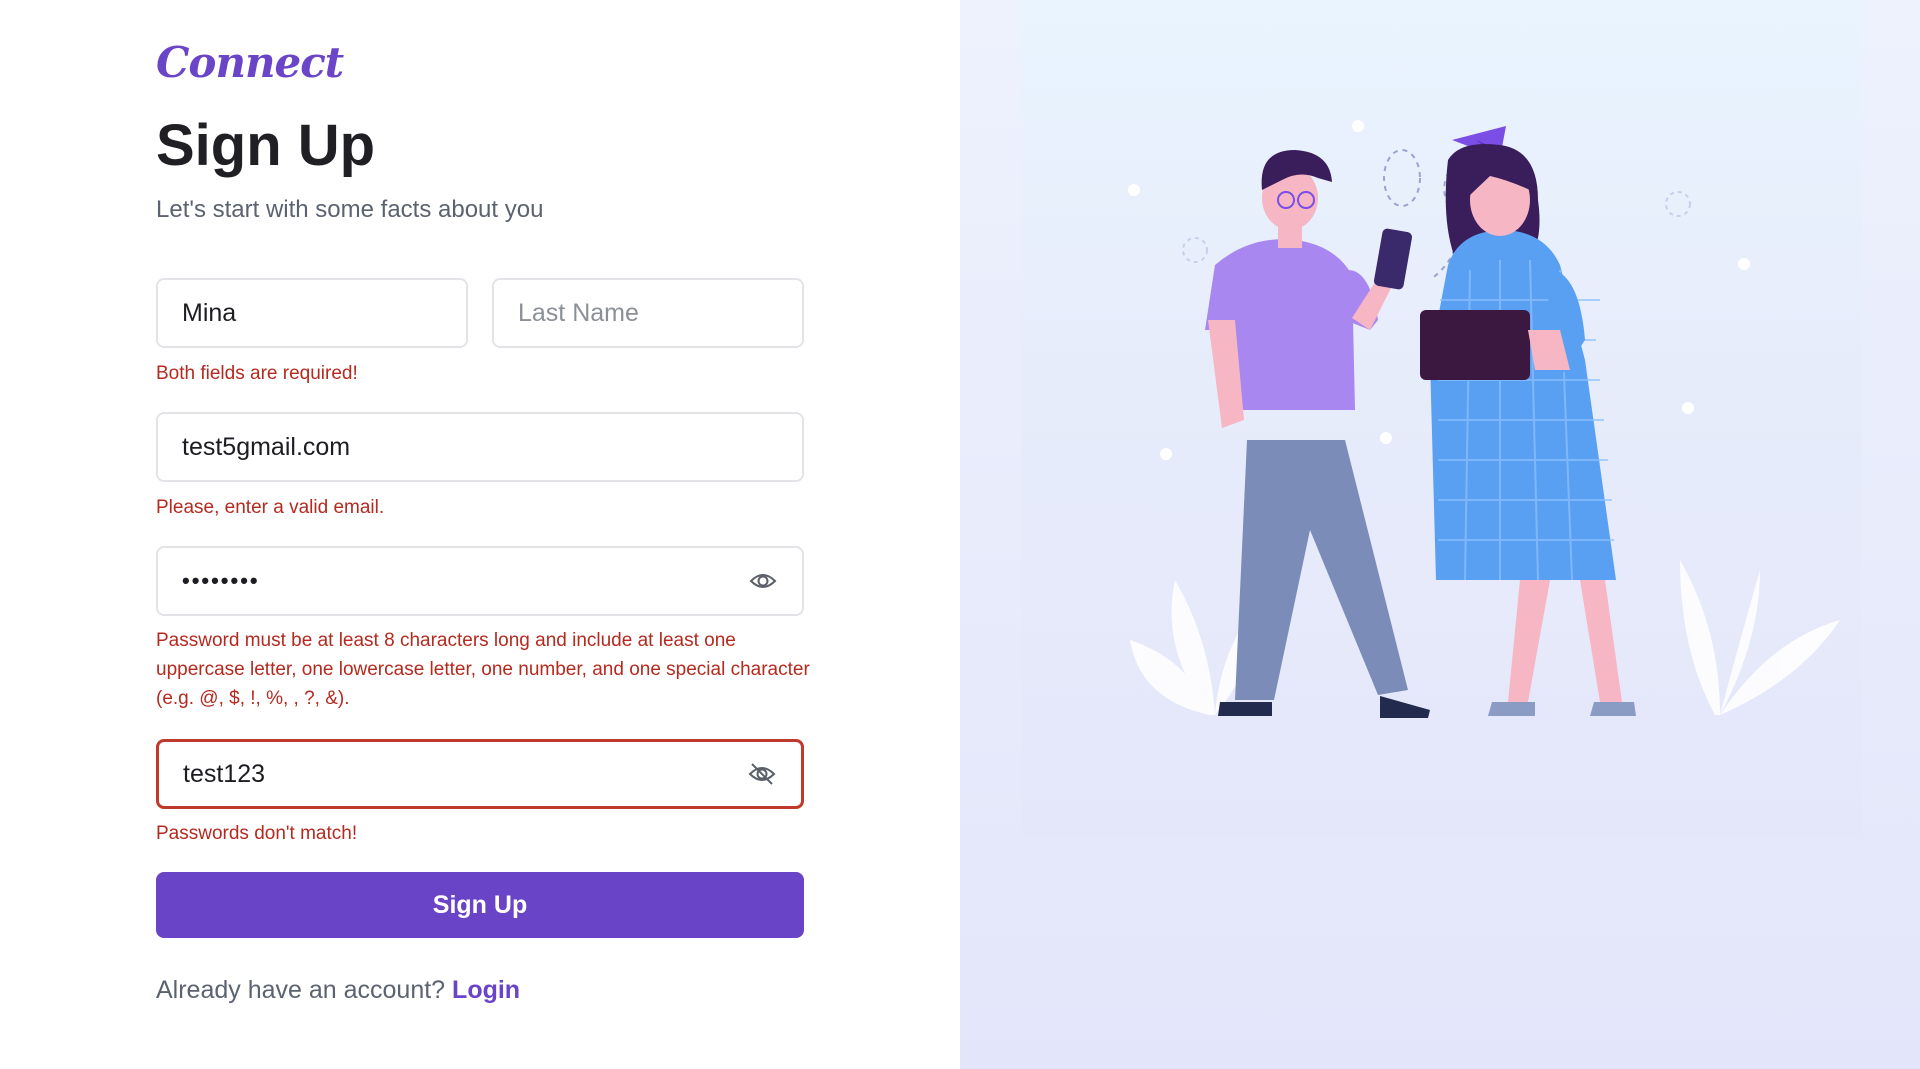  I want to click on last-name-input: Last Name, so click(648, 313).